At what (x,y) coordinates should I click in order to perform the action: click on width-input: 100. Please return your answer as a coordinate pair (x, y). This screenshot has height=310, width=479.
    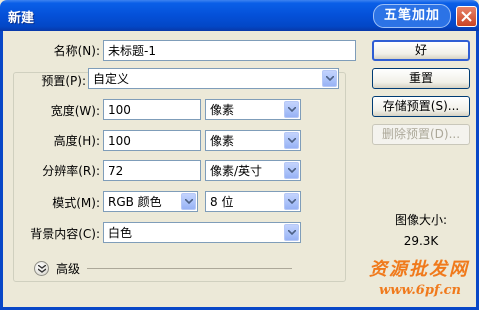
    Looking at the image, I should click on (152, 109).